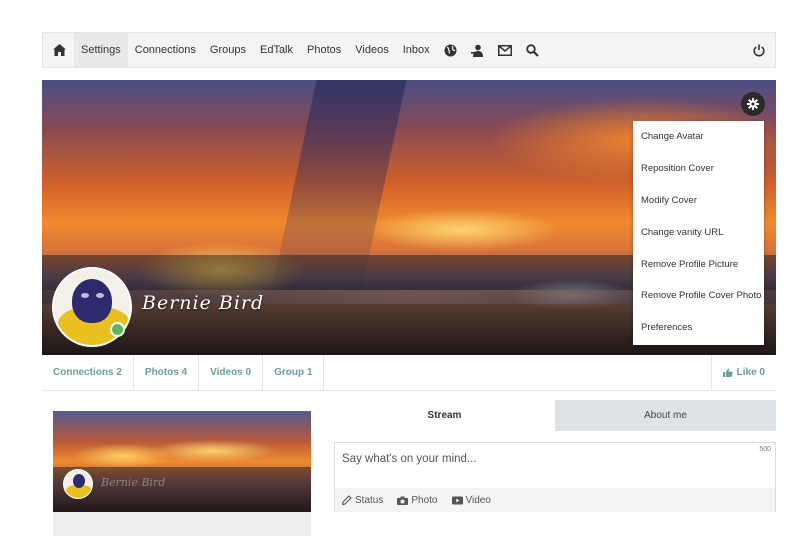  Describe the element at coordinates (698, 296) in the screenshot. I see `menu-remove-profile-cover-photo: Remove Profile Cover Photo` at that location.